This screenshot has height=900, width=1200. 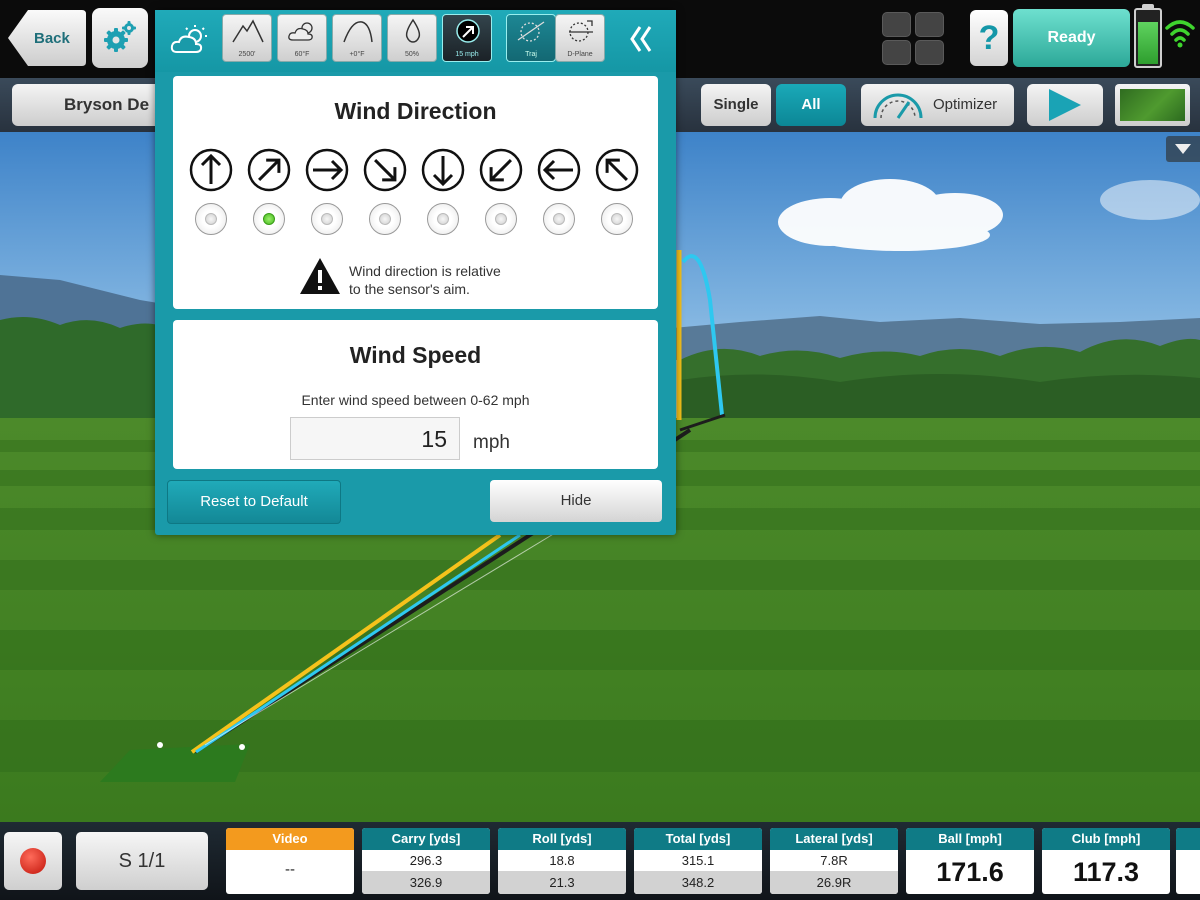 I want to click on trajectory-tab: Traj, so click(x=531, y=38).